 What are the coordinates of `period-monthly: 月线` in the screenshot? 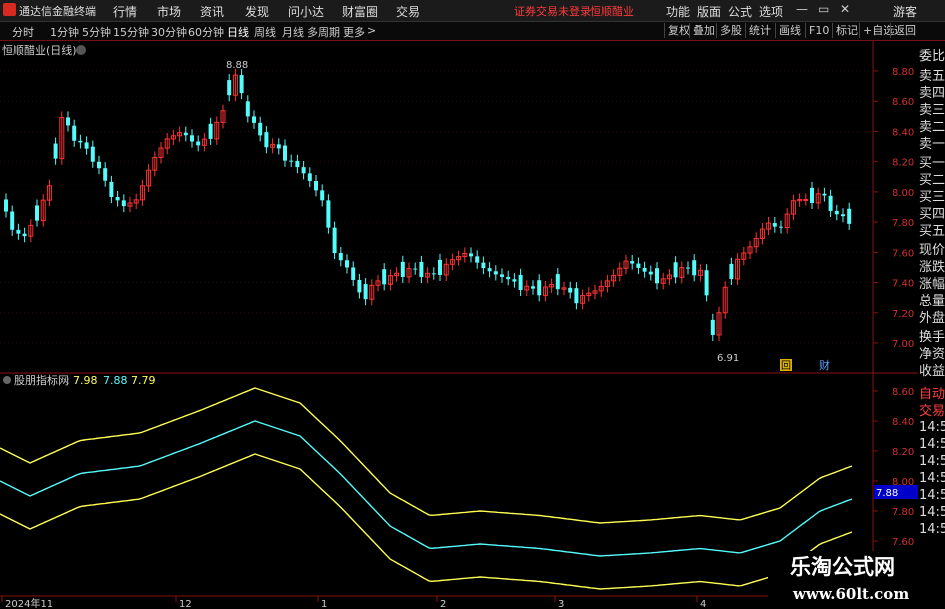 It's located at (293, 32).